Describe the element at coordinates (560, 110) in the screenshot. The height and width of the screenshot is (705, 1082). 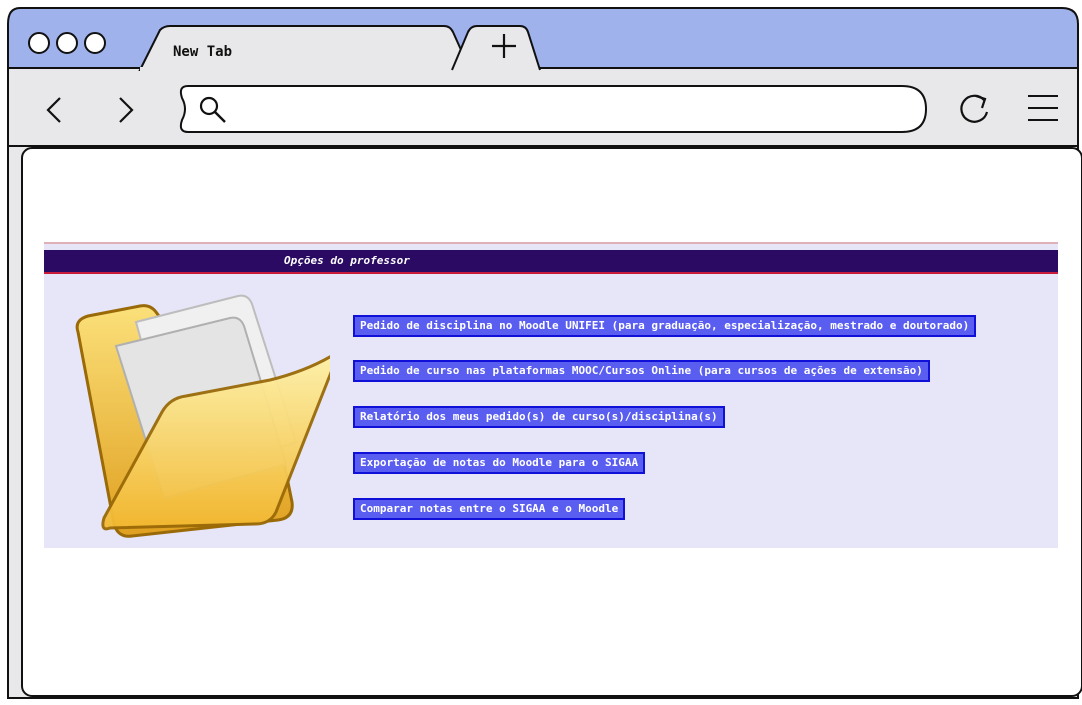
I see `address-input` at that location.